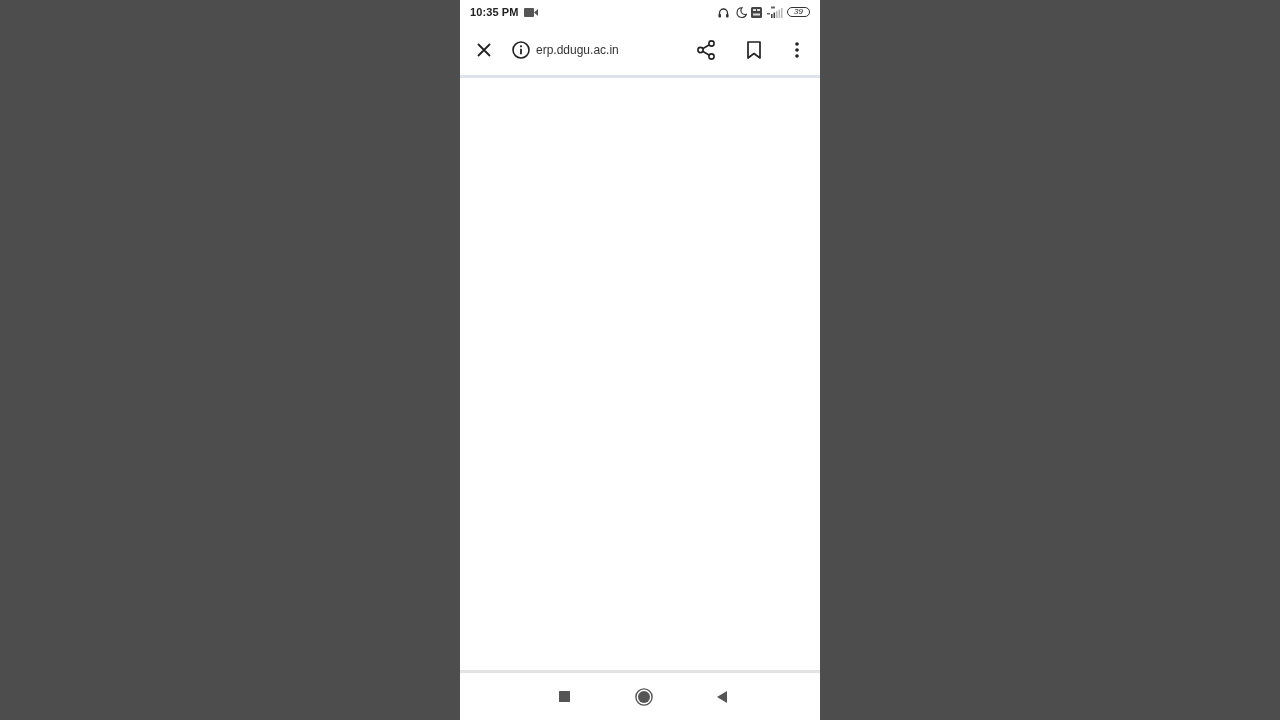 The width and height of the screenshot is (1280, 720). Describe the element at coordinates (530, 12) in the screenshot. I see `video-camera-icon` at that location.